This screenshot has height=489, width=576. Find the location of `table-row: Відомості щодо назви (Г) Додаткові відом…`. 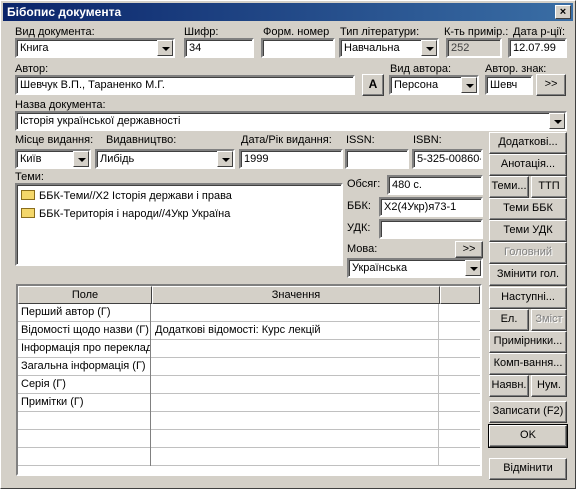

table-row: Відомості щодо назви (Г) Додаткові відом… is located at coordinates (249, 331).